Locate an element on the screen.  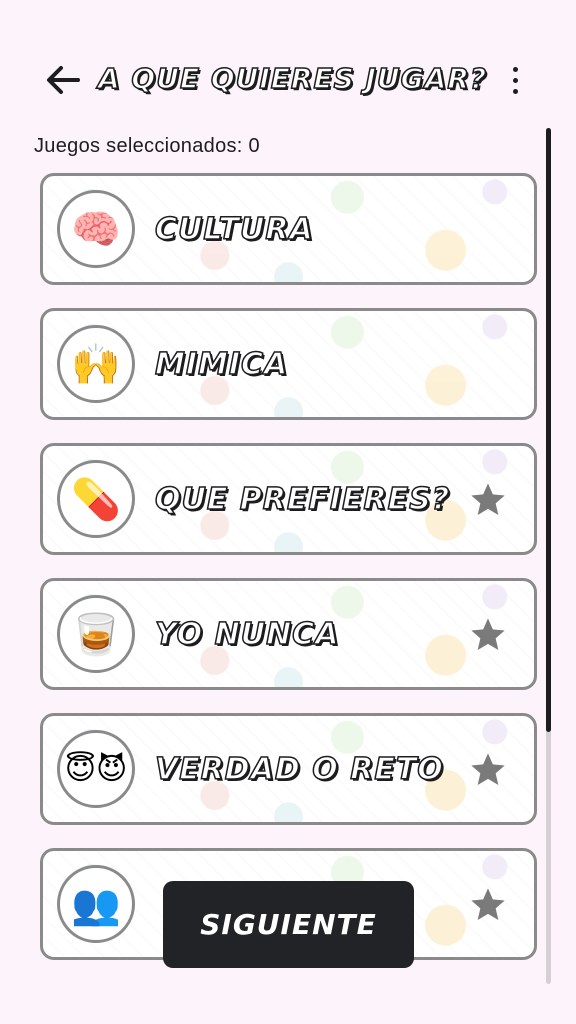
game-card-que-prefieres: 💊 QUE PREFIERES? is located at coordinates (288, 499).